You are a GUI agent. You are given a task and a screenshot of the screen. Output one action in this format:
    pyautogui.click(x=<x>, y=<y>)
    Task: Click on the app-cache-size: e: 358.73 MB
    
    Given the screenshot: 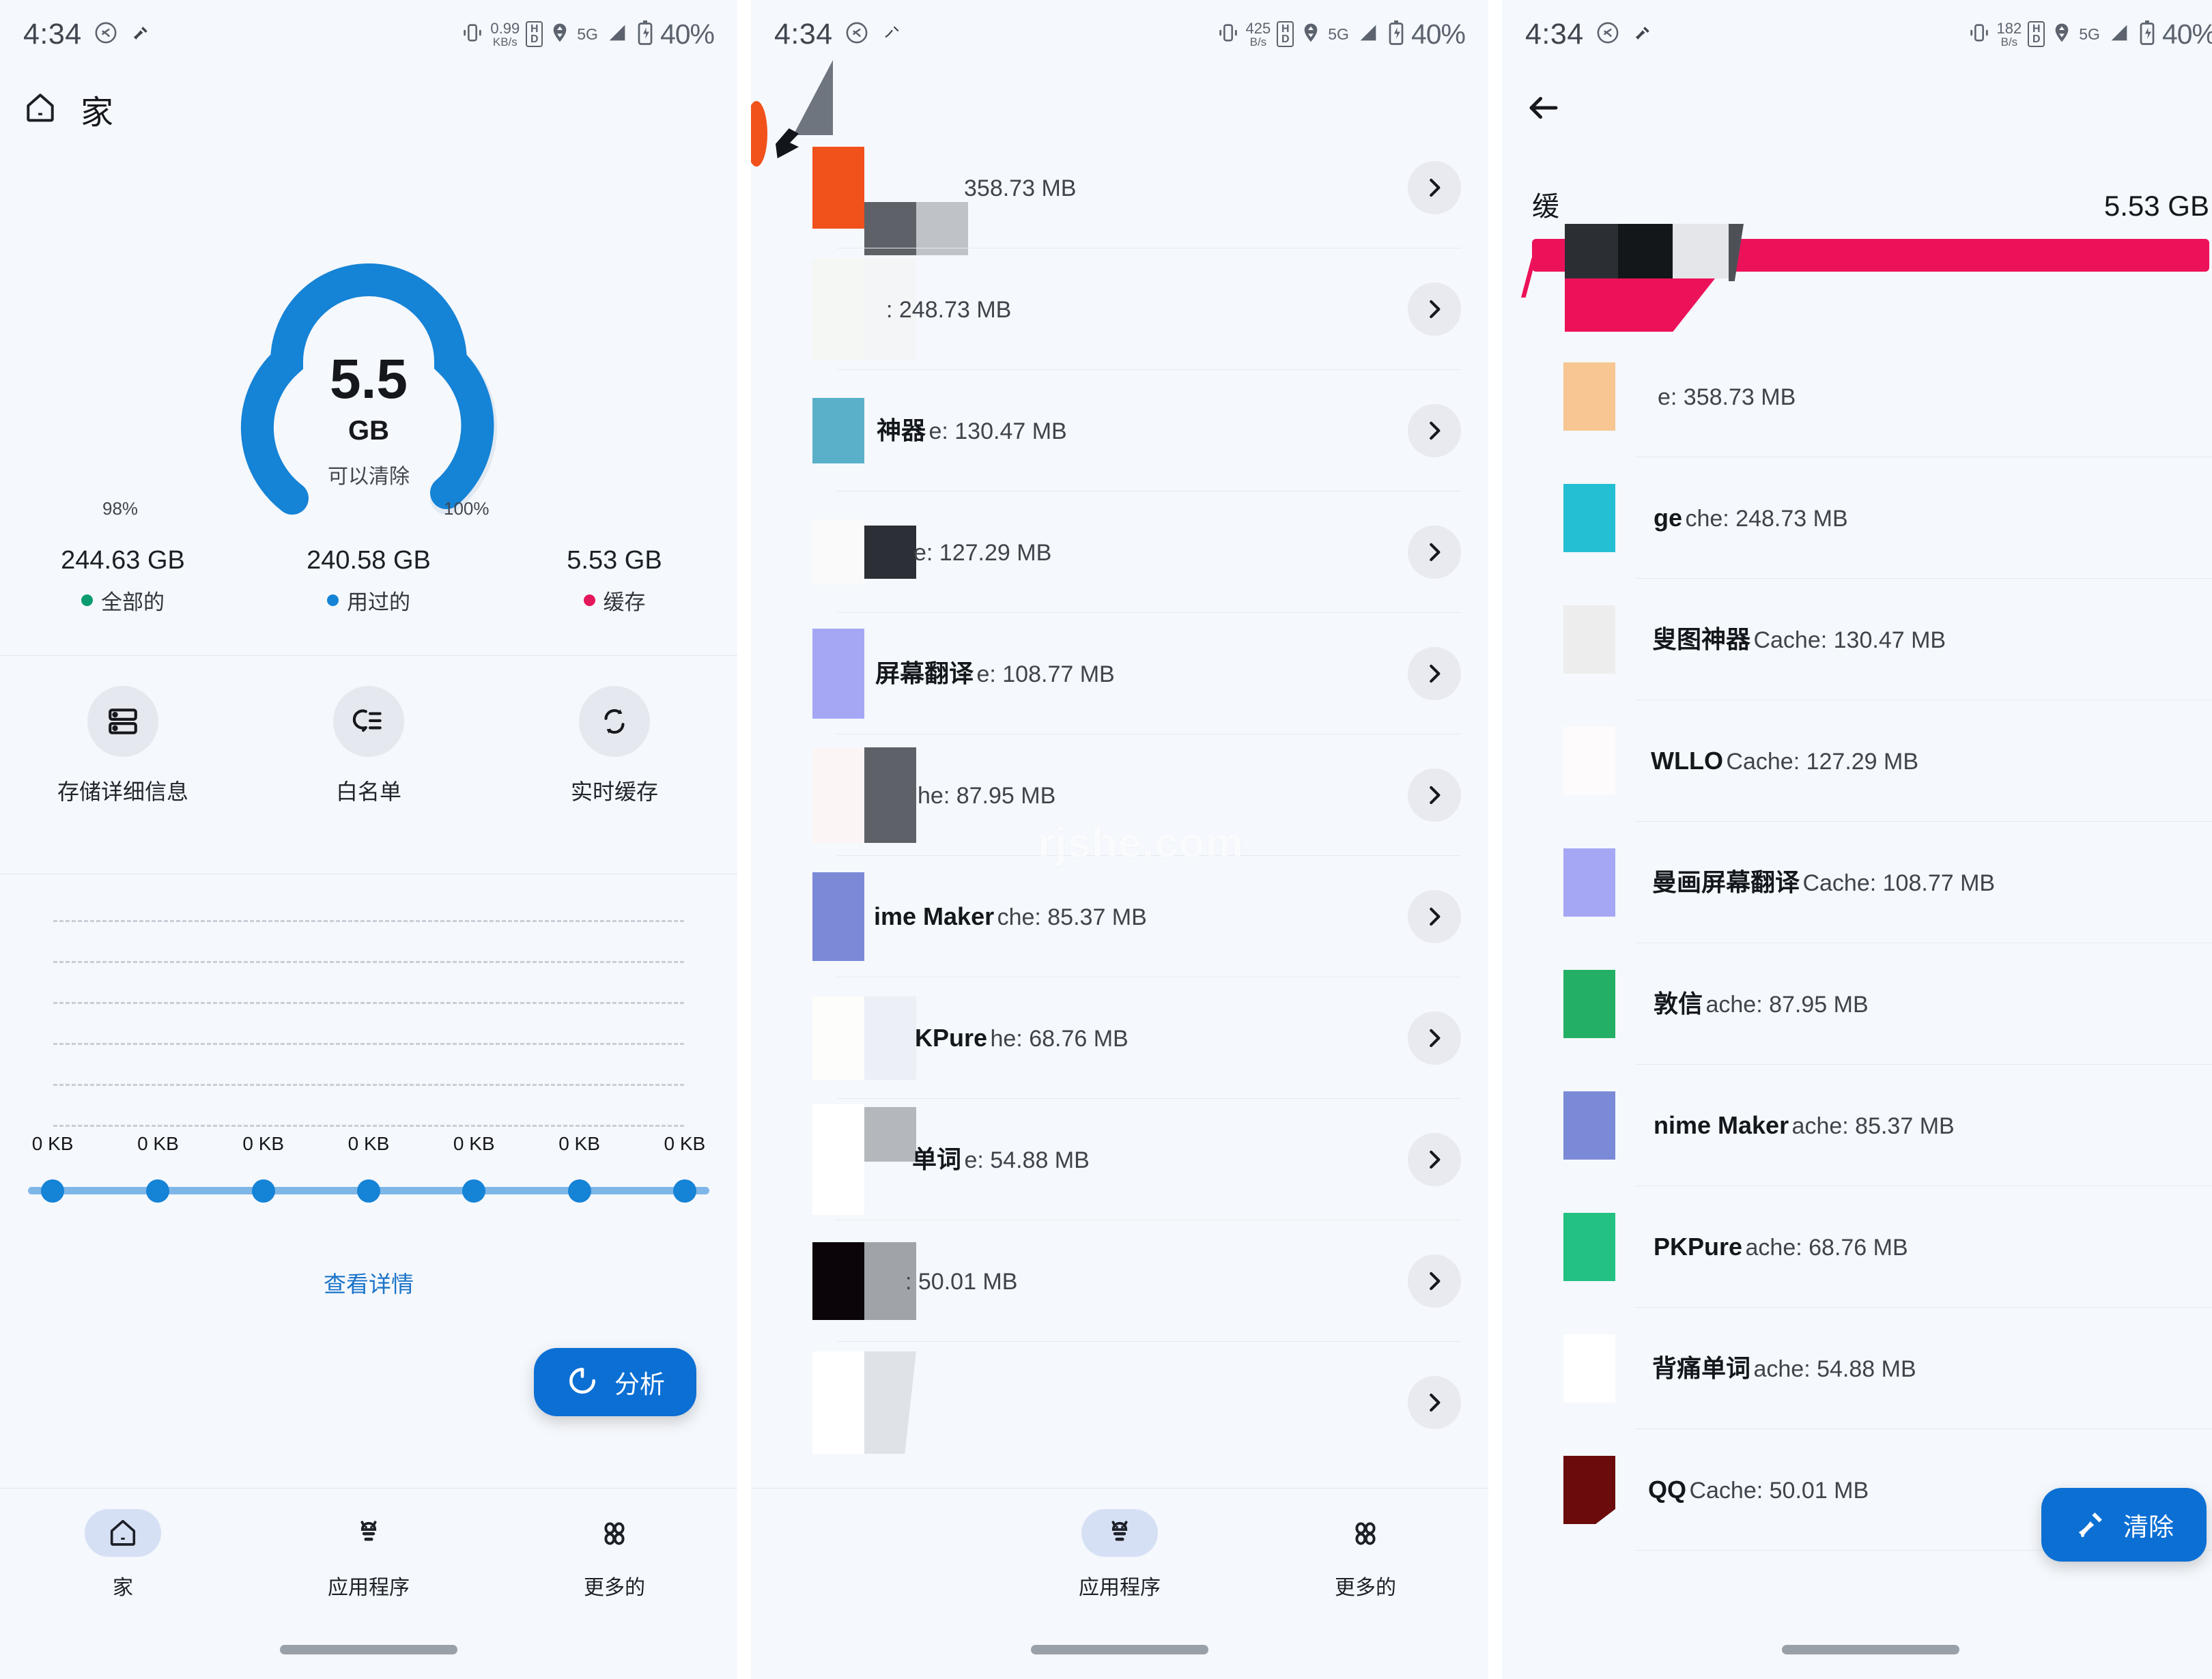 What is the action you would take?
    pyautogui.click(x=1727, y=397)
    